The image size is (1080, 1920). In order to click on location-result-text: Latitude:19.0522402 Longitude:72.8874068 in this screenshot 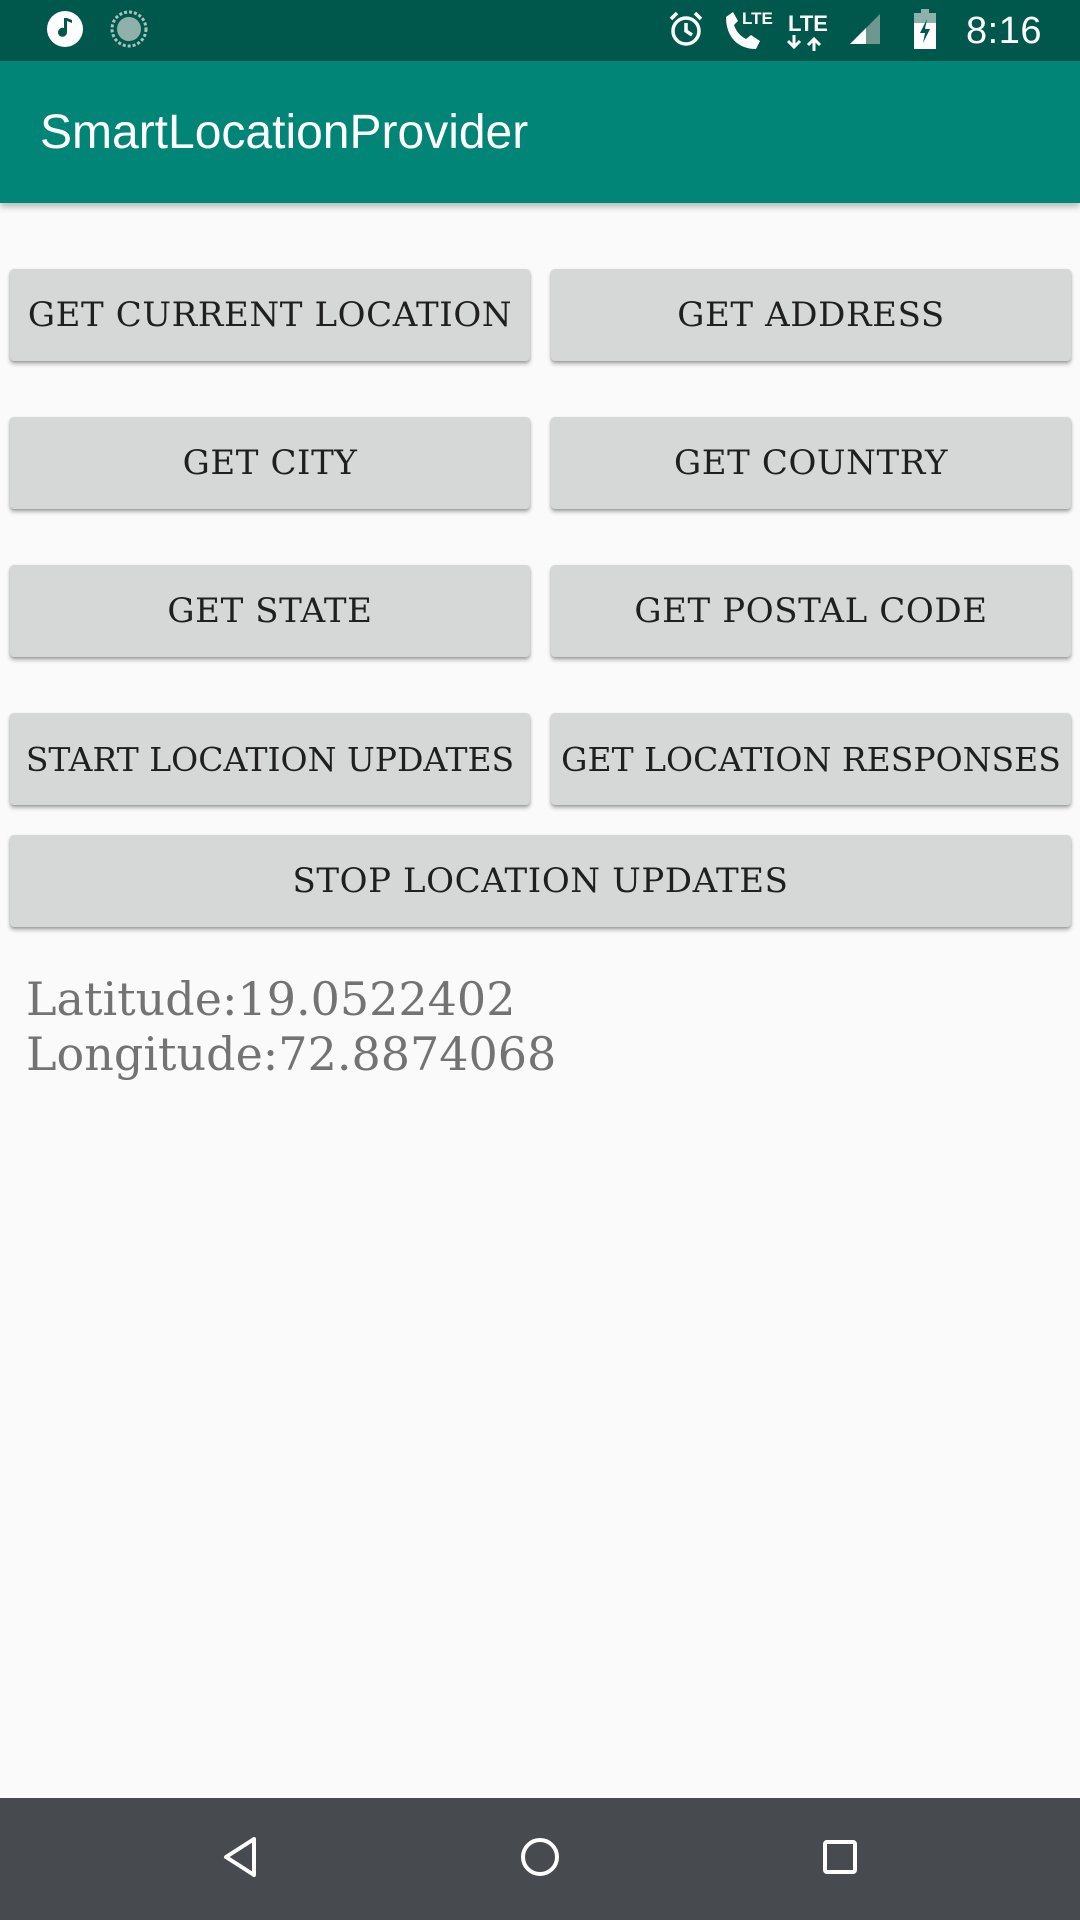, I will do `click(291, 1027)`.